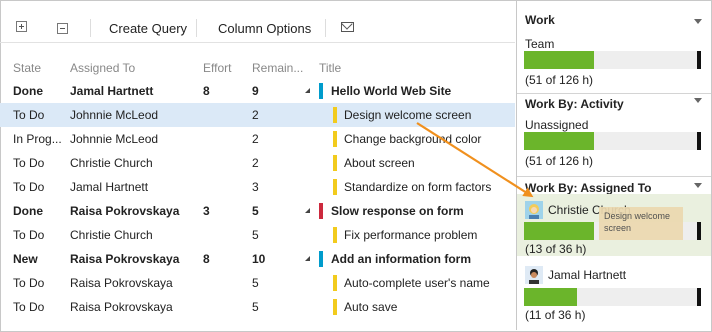 The width and height of the screenshot is (712, 332). I want to click on drag-arrow, so click(475, 160).